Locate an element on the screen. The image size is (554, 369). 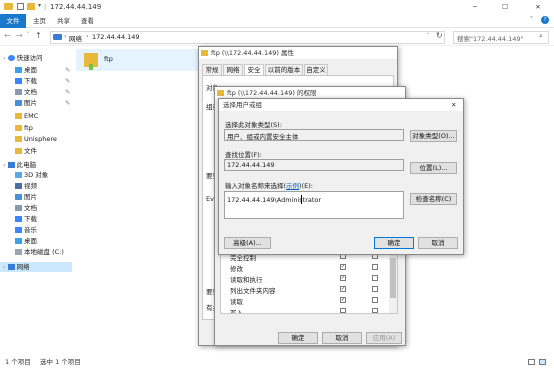
drive-icon is located at coordinates (18, 252).